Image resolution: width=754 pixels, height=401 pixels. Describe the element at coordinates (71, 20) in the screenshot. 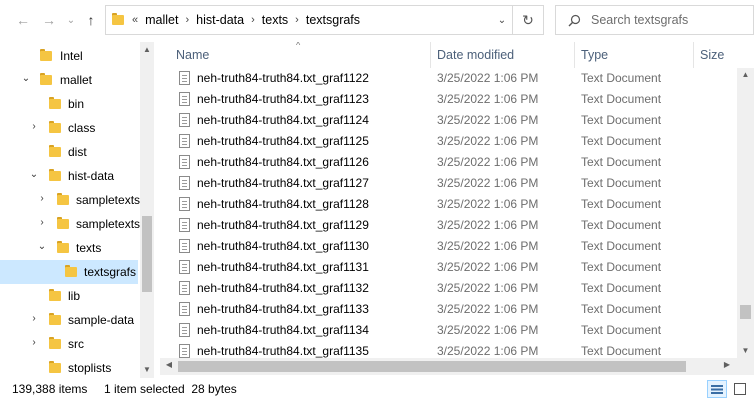

I see `recent-locations-button: ⌄` at that location.